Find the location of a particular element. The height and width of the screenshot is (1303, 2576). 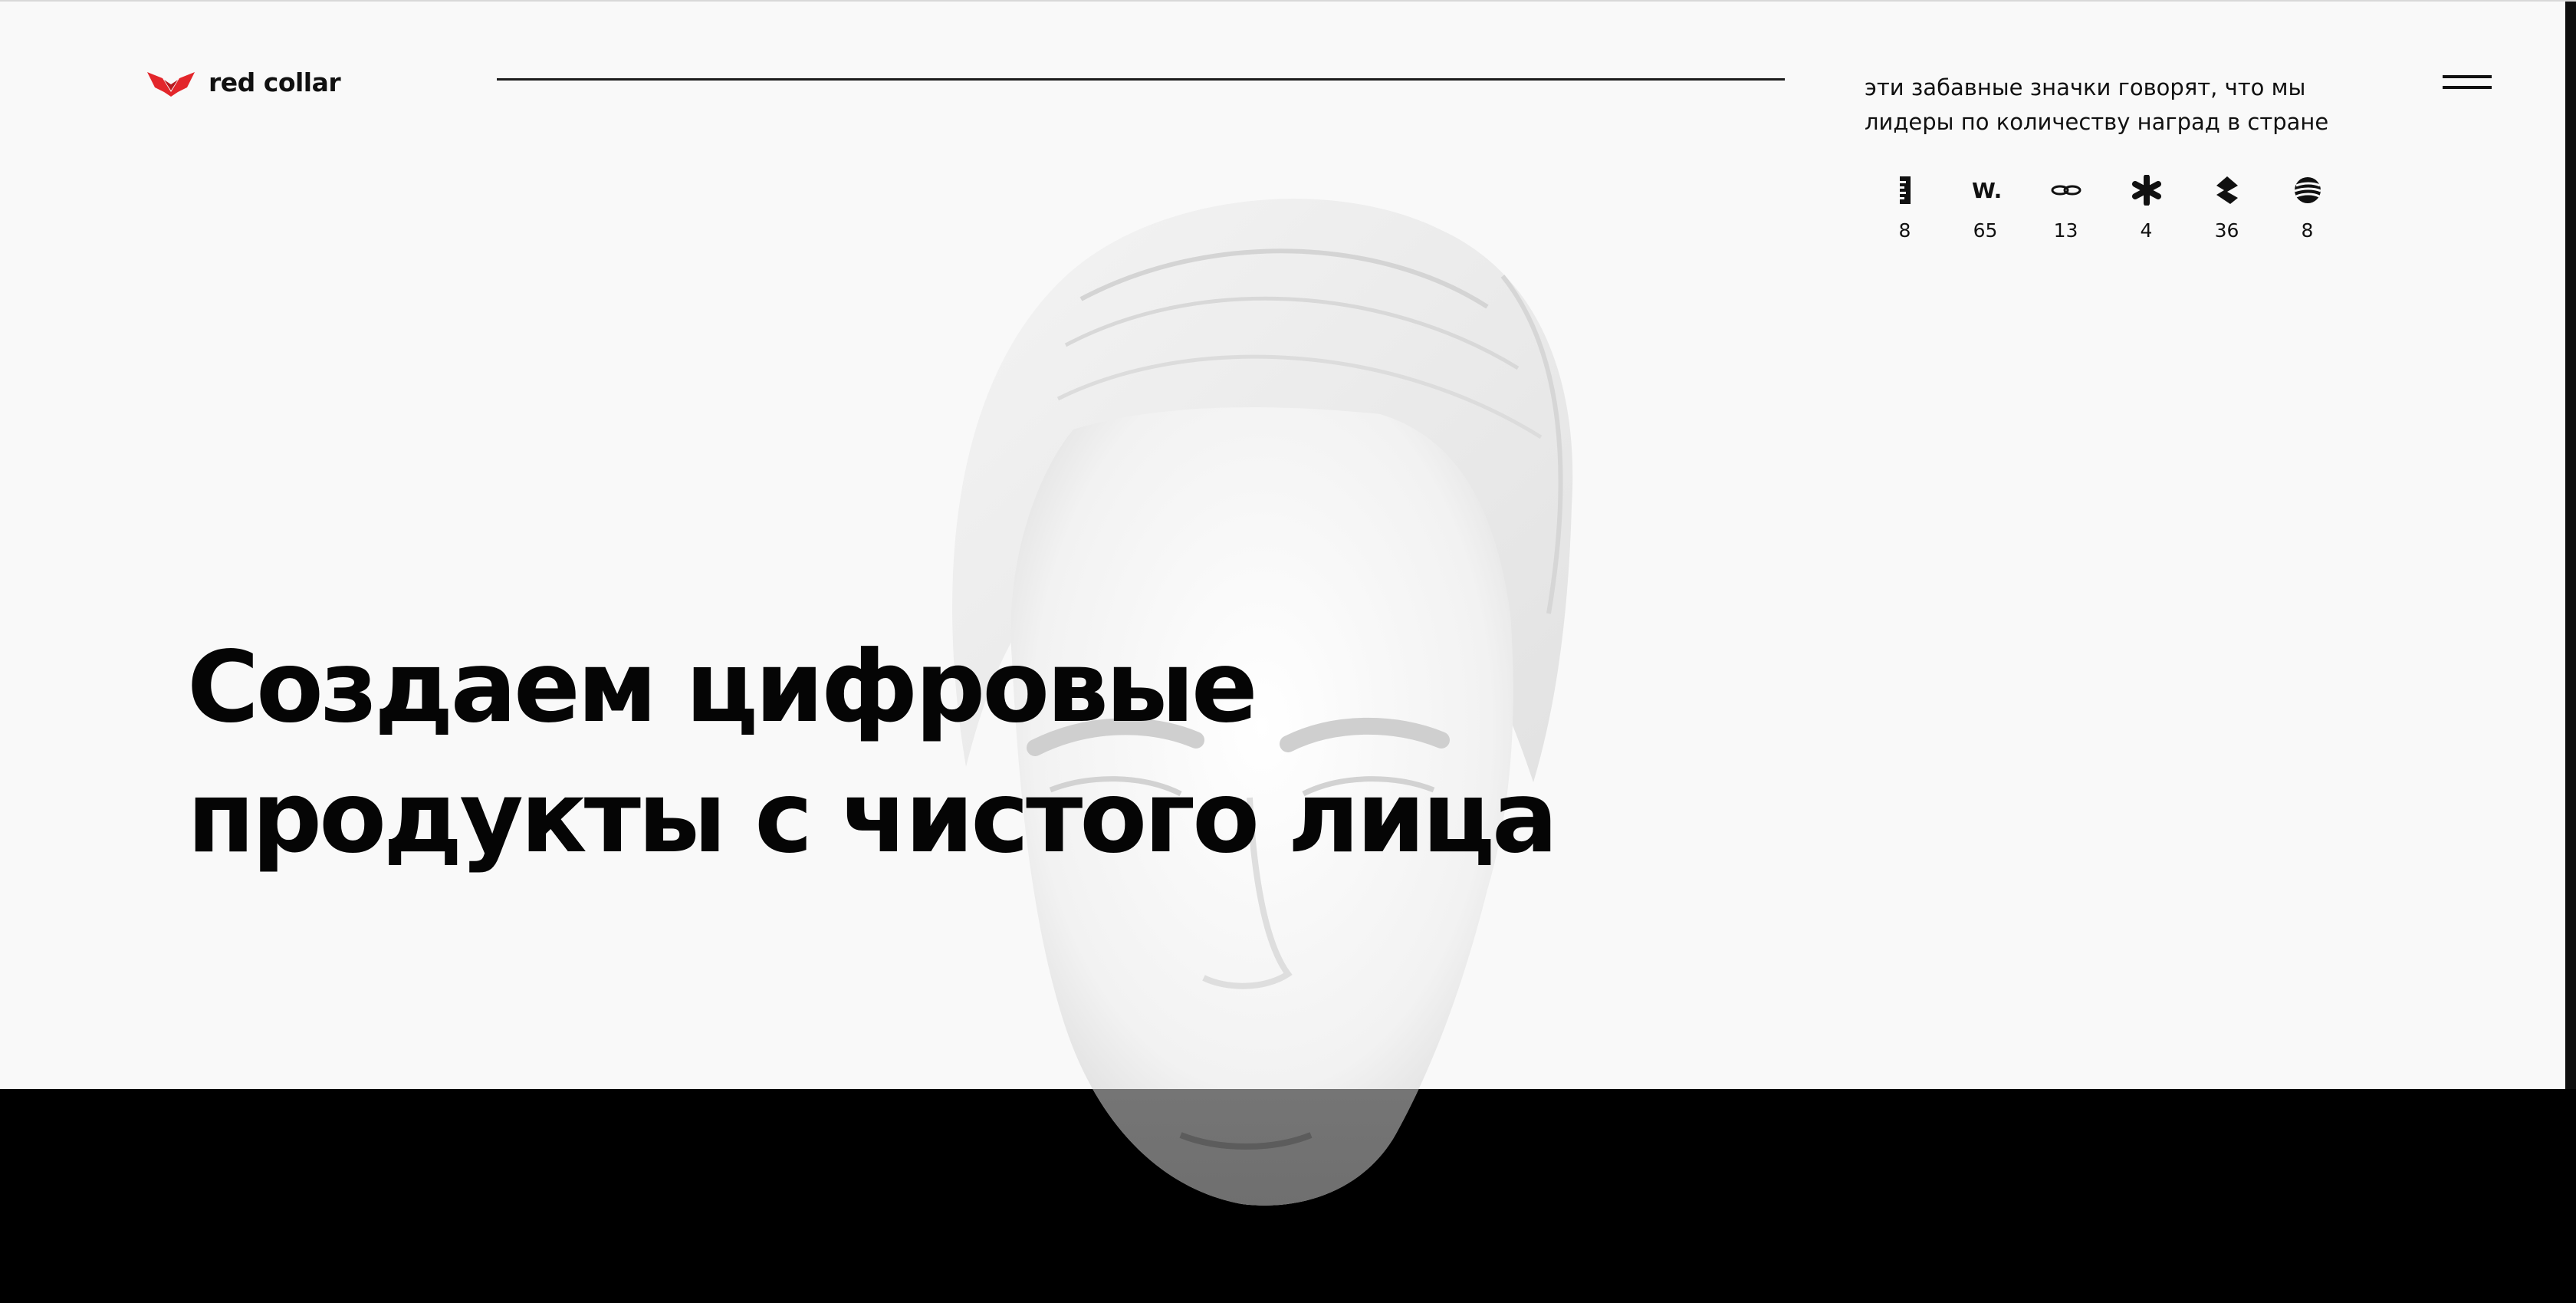

award-item: 36 is located at coordinates (2227, 206).